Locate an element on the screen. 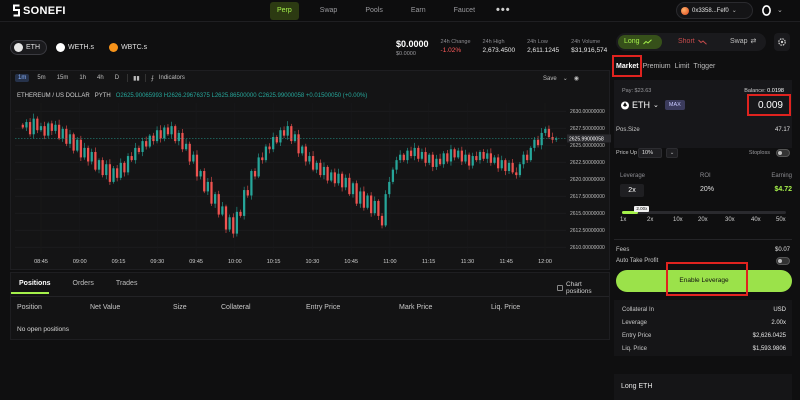 The width and height of the screenshot is (800, 400). slider-tick: 10x is located at coordinates (678, 220).